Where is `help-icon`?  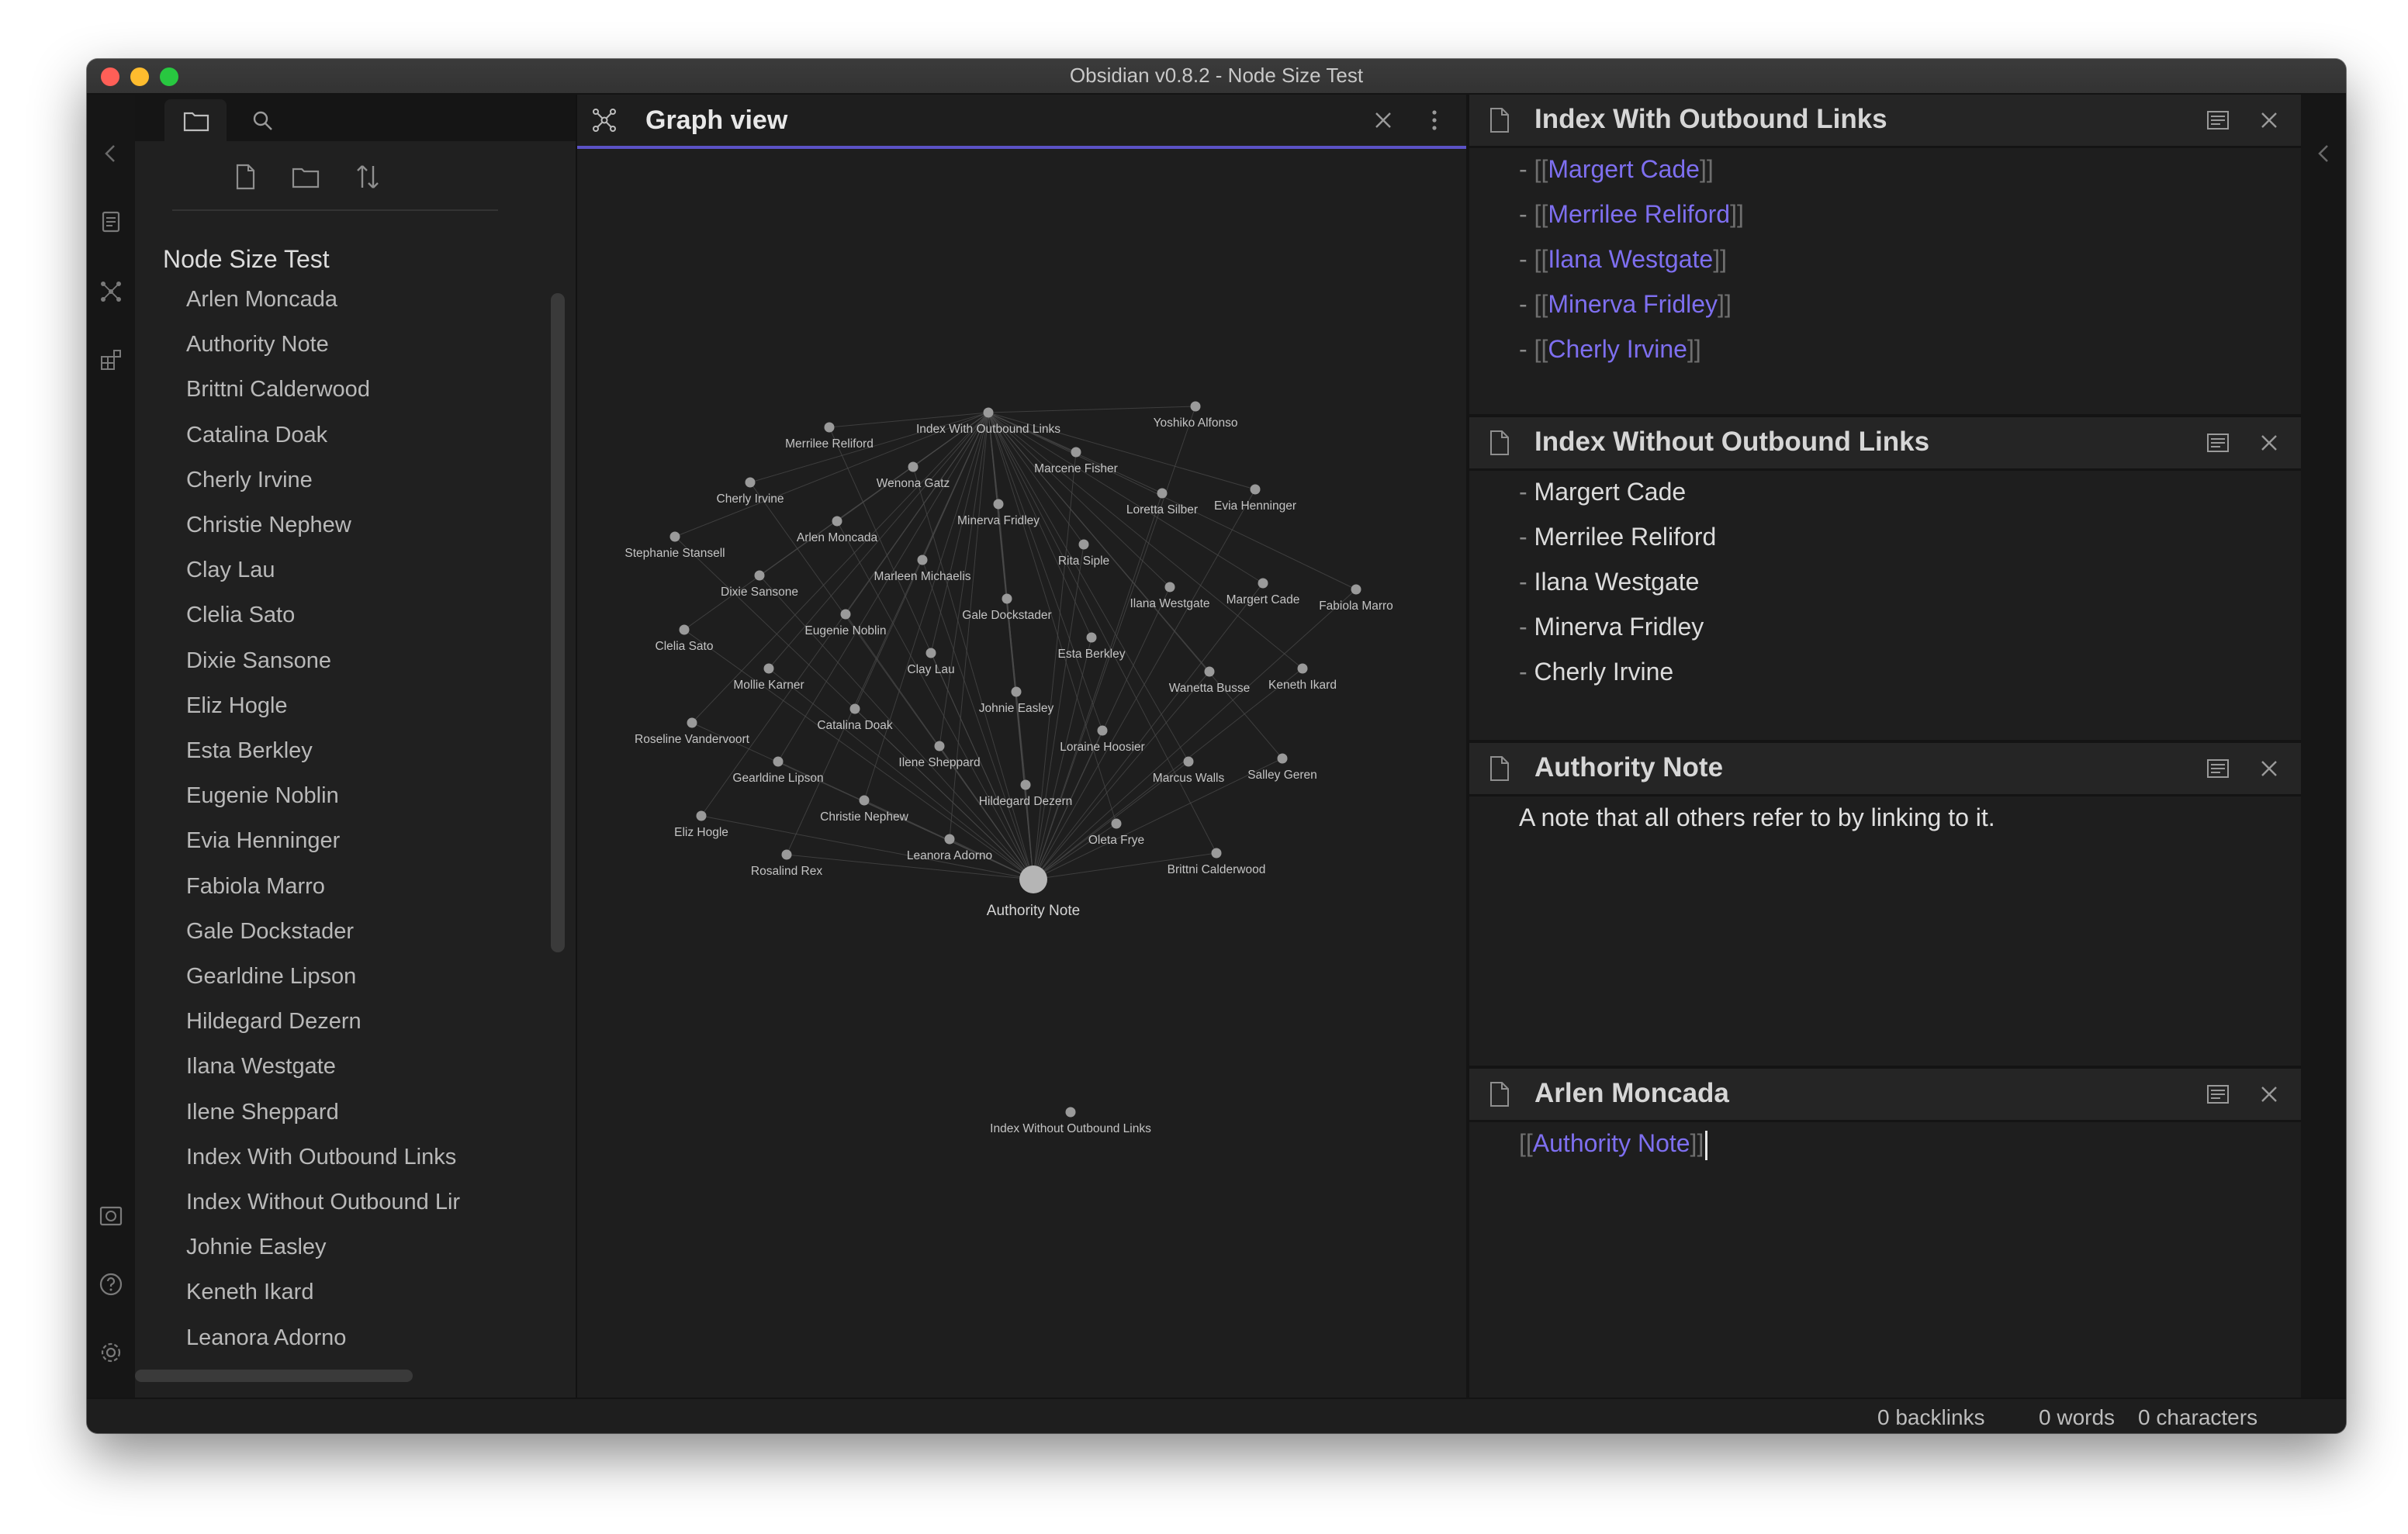 help-icon is located at coordinates (111, 1284).